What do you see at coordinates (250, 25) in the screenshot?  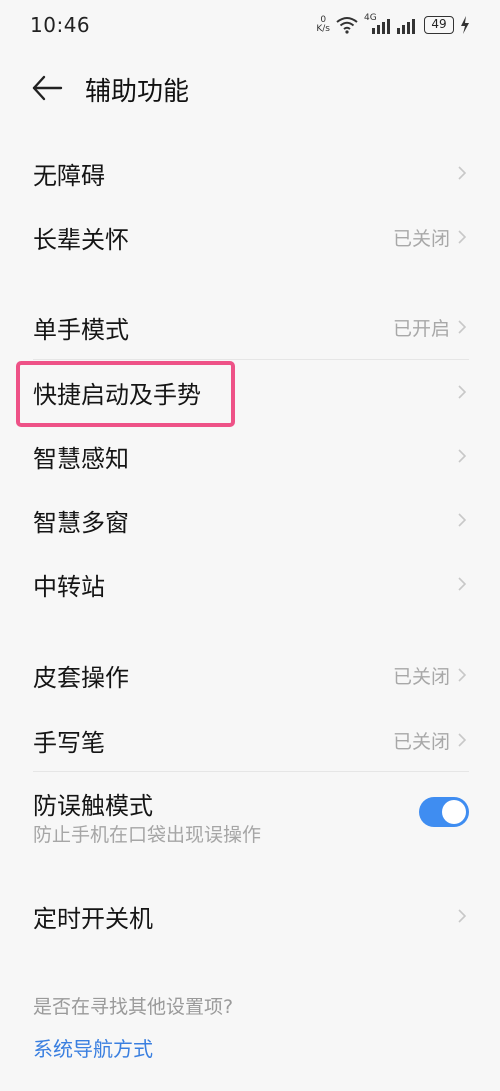 I see `status-bar: 10:46 0 K/s 4G 49` at bounding box center [250, 25].